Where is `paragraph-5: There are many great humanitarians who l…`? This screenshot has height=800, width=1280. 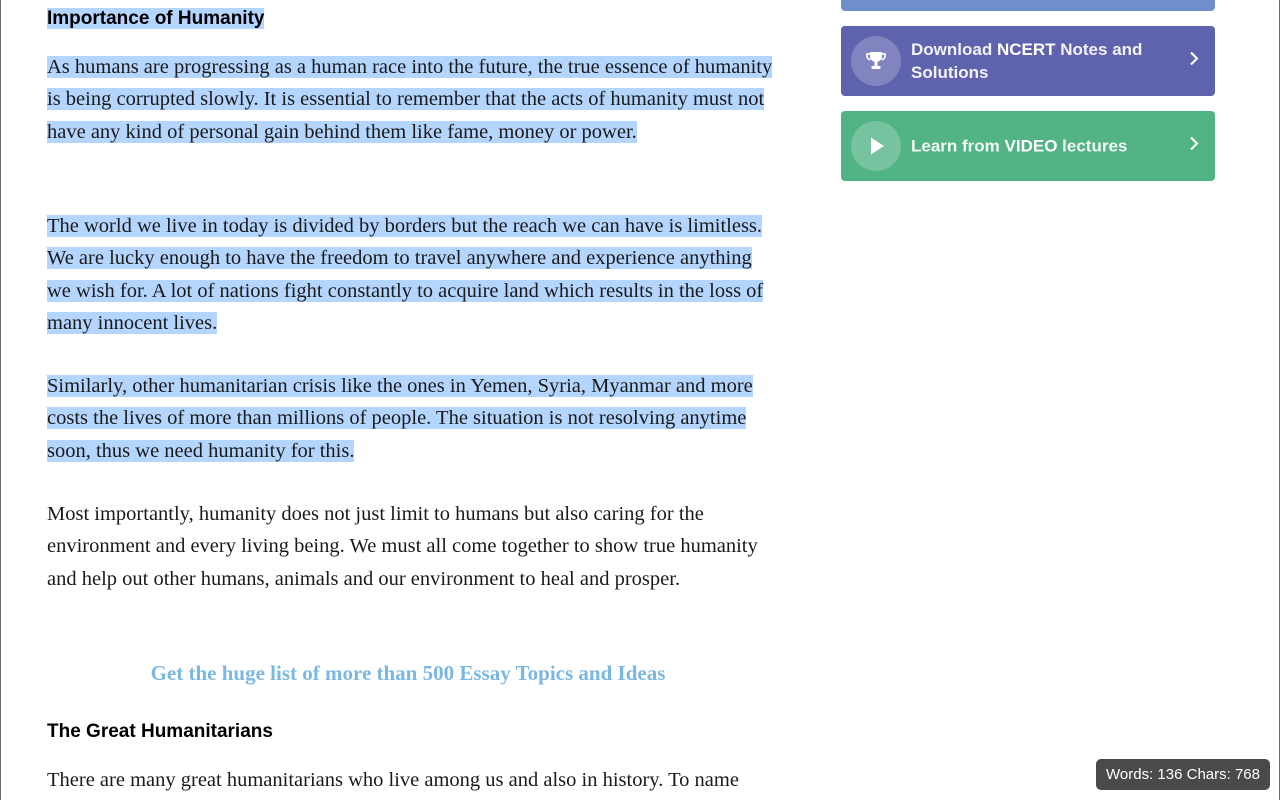 paragraph-5: There are many great humanitarians who l… is located at coordinates (393, 780).